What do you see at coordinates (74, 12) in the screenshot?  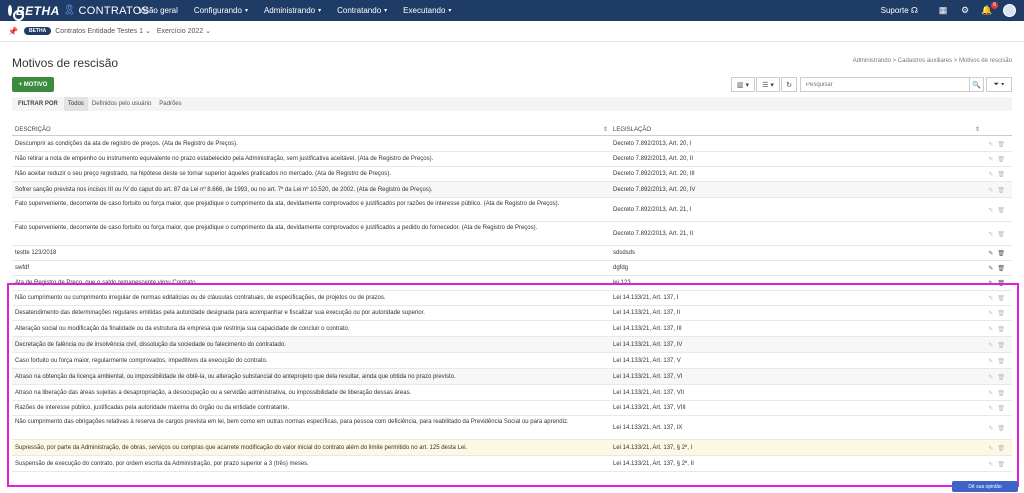 I see `brand-logo: BETHA 🎗 CONTRATOS` at bounding box center [74, 12].